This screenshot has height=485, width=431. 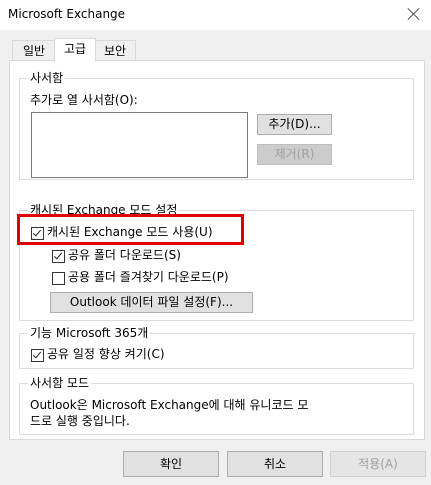 What do you see at coordinates (60, 383) in the screenshot?
I see `mailbox-mode-group-legend: 사서함 모드` at bounding box center [60, 383].